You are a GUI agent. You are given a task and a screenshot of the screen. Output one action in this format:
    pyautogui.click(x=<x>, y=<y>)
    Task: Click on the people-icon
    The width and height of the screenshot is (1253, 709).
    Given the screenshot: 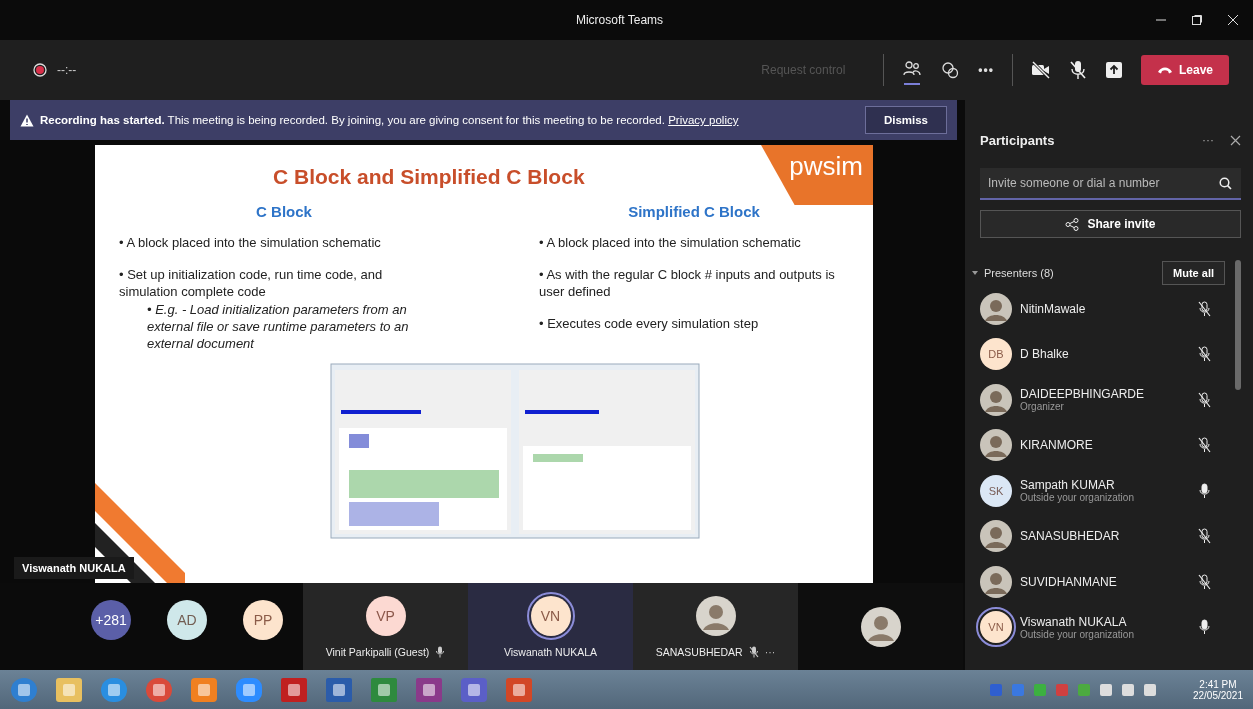 What is the action you would take?
    pyautogui.click(x=912, y=73)
    